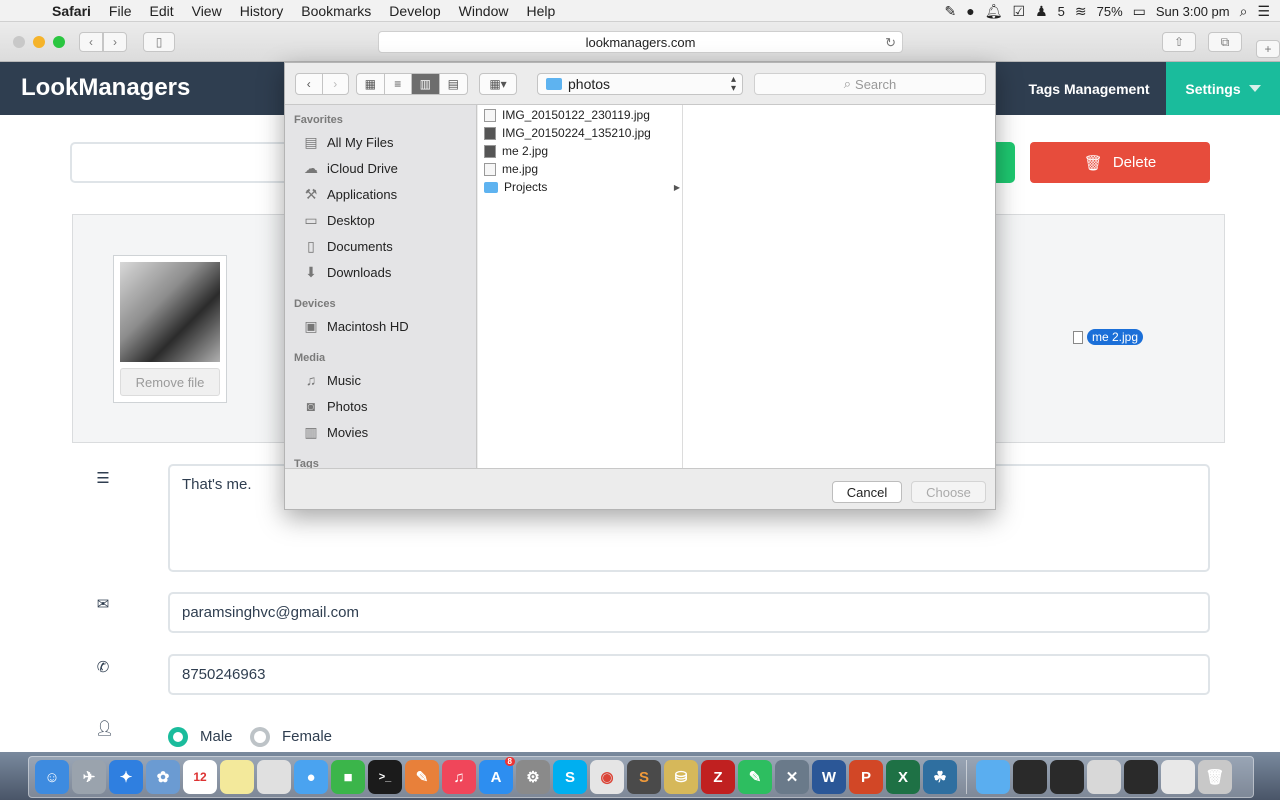  Describe the element at coordinates (335, 406) in the screenshot. I see `sidebar-item-photos: ◙ Photos` at that location.